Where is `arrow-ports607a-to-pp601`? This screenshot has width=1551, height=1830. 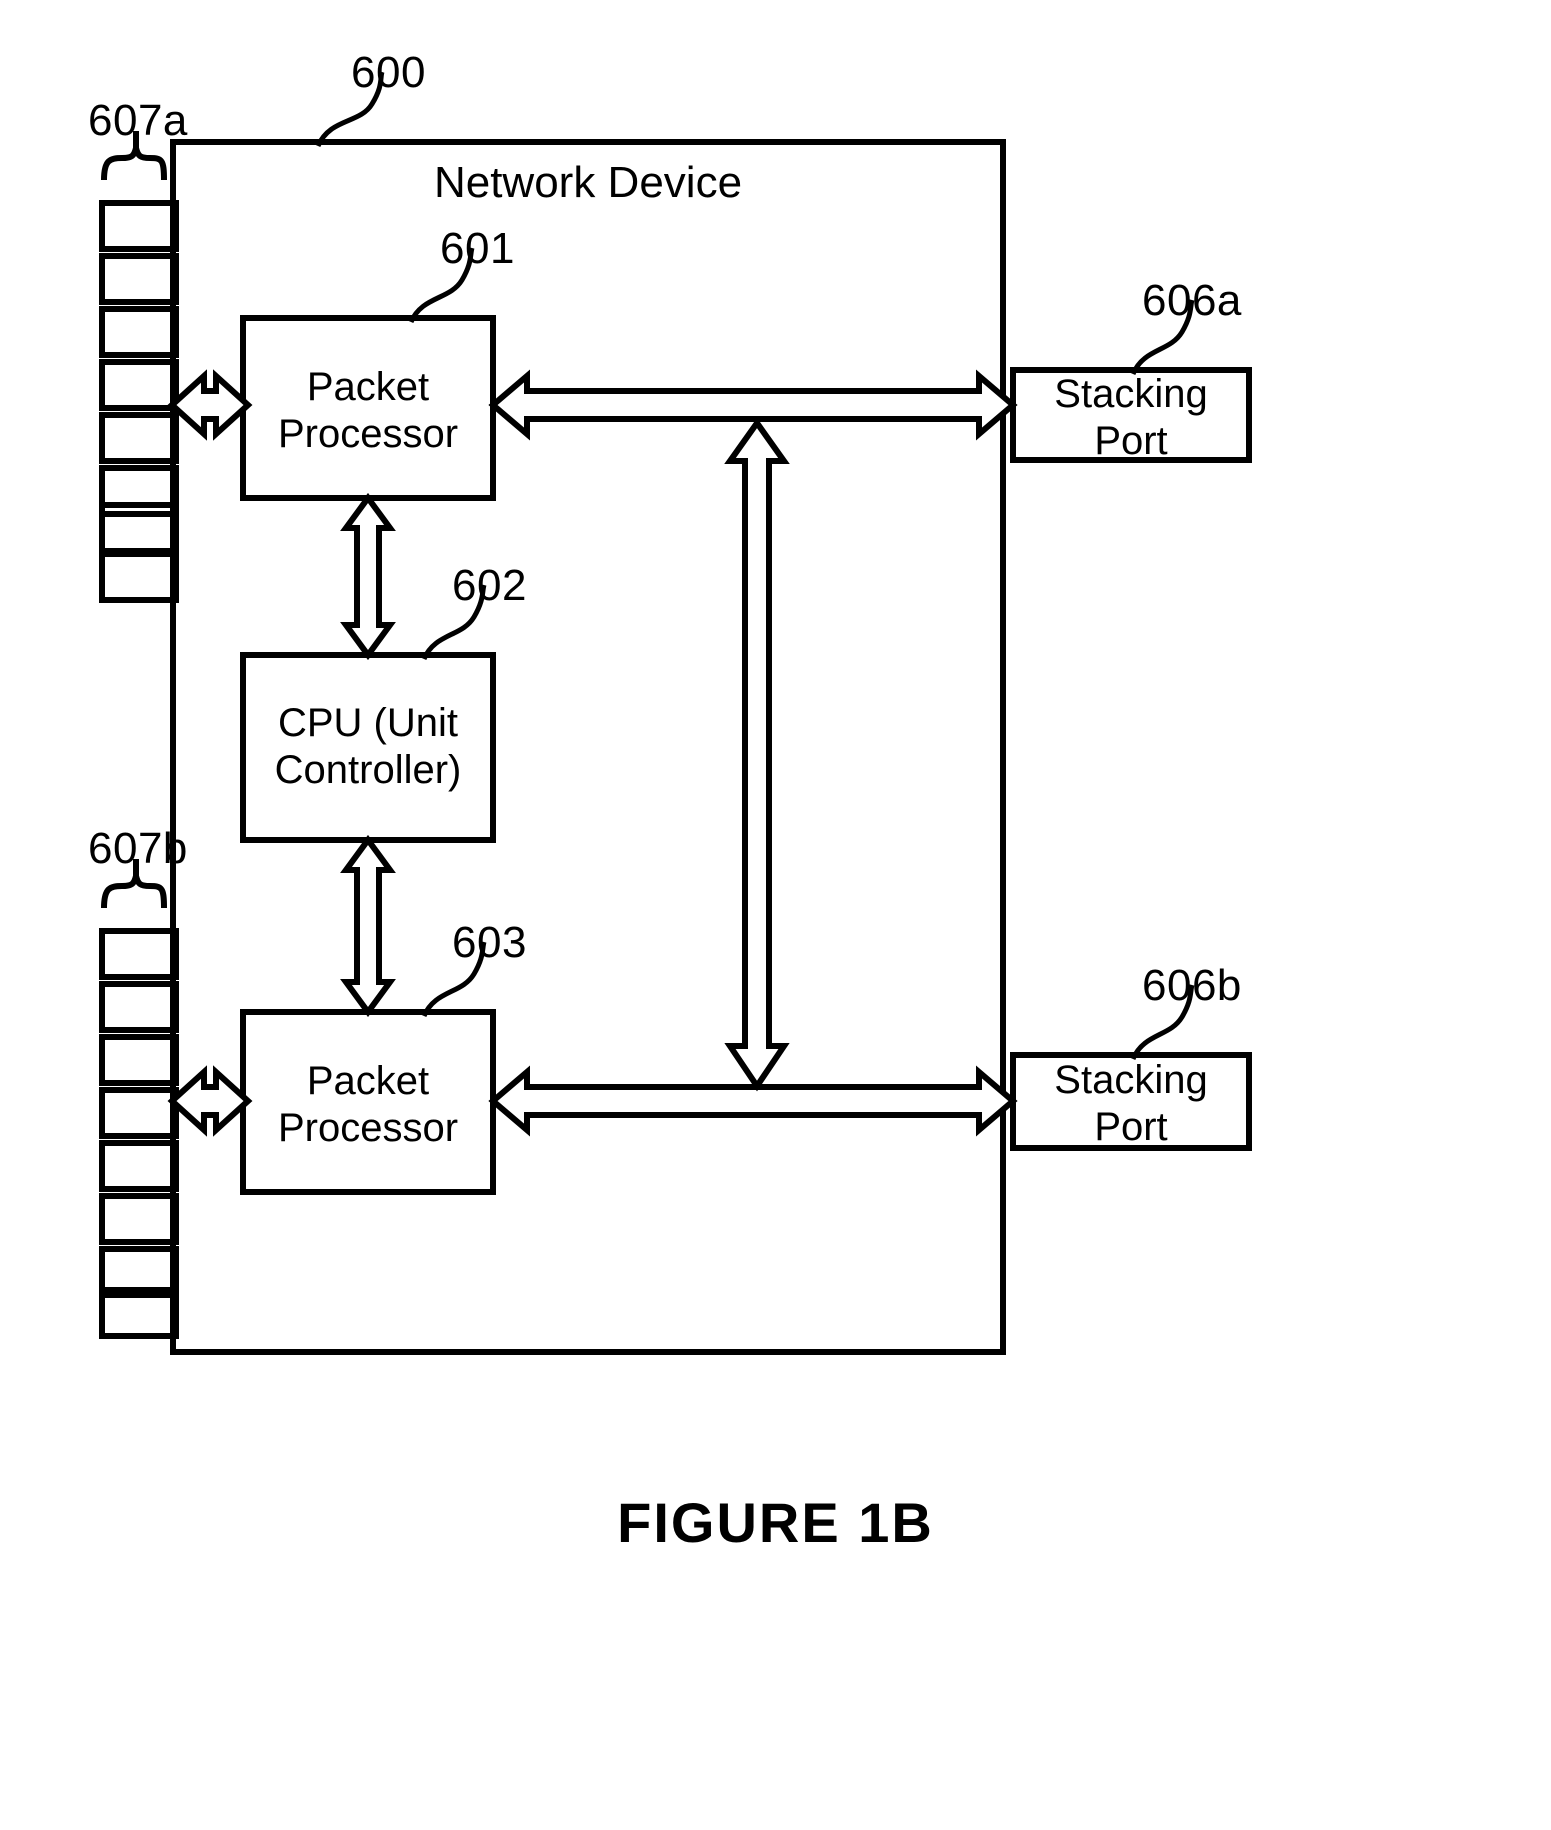
arrow-ports607a-to-pp601 is located at coordinates (210, 405).